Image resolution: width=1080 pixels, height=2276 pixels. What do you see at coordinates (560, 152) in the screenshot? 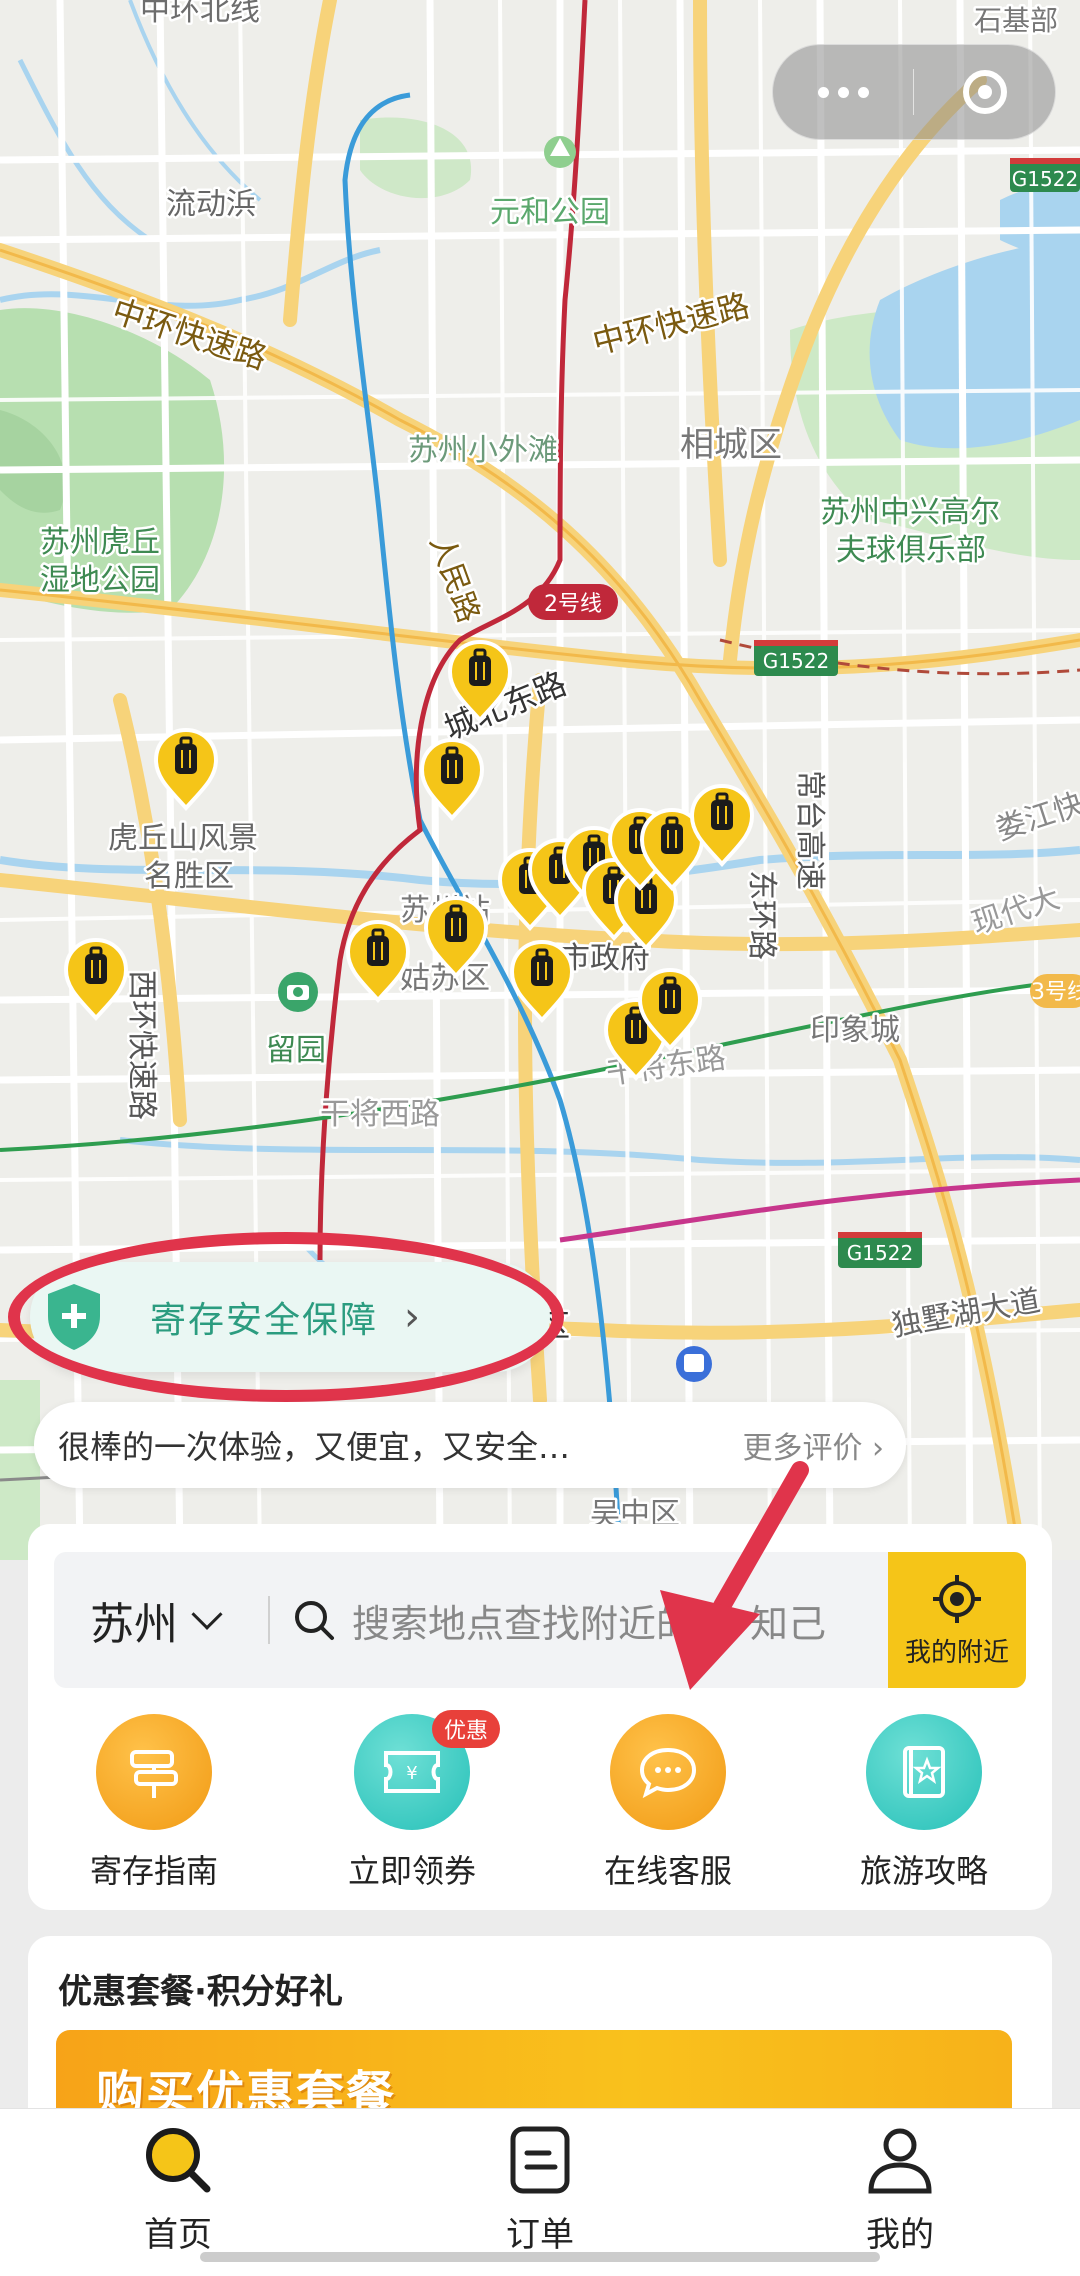
I see `park-poi-icon` at bounding box center [560, 152].